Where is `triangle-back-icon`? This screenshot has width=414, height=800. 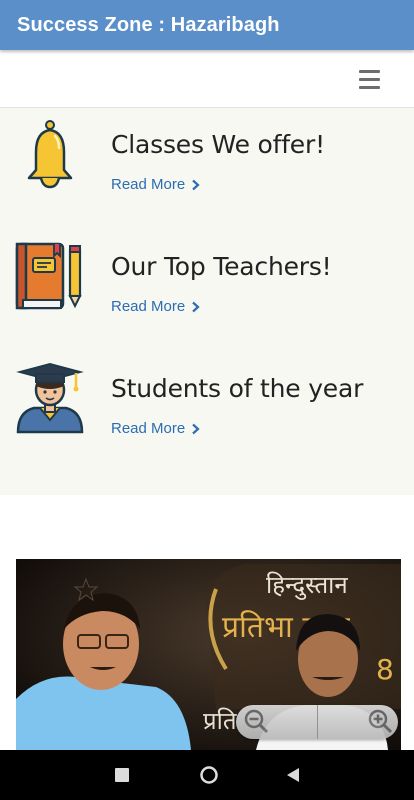 triangle-back-icon is located at coordinates (293, 775).